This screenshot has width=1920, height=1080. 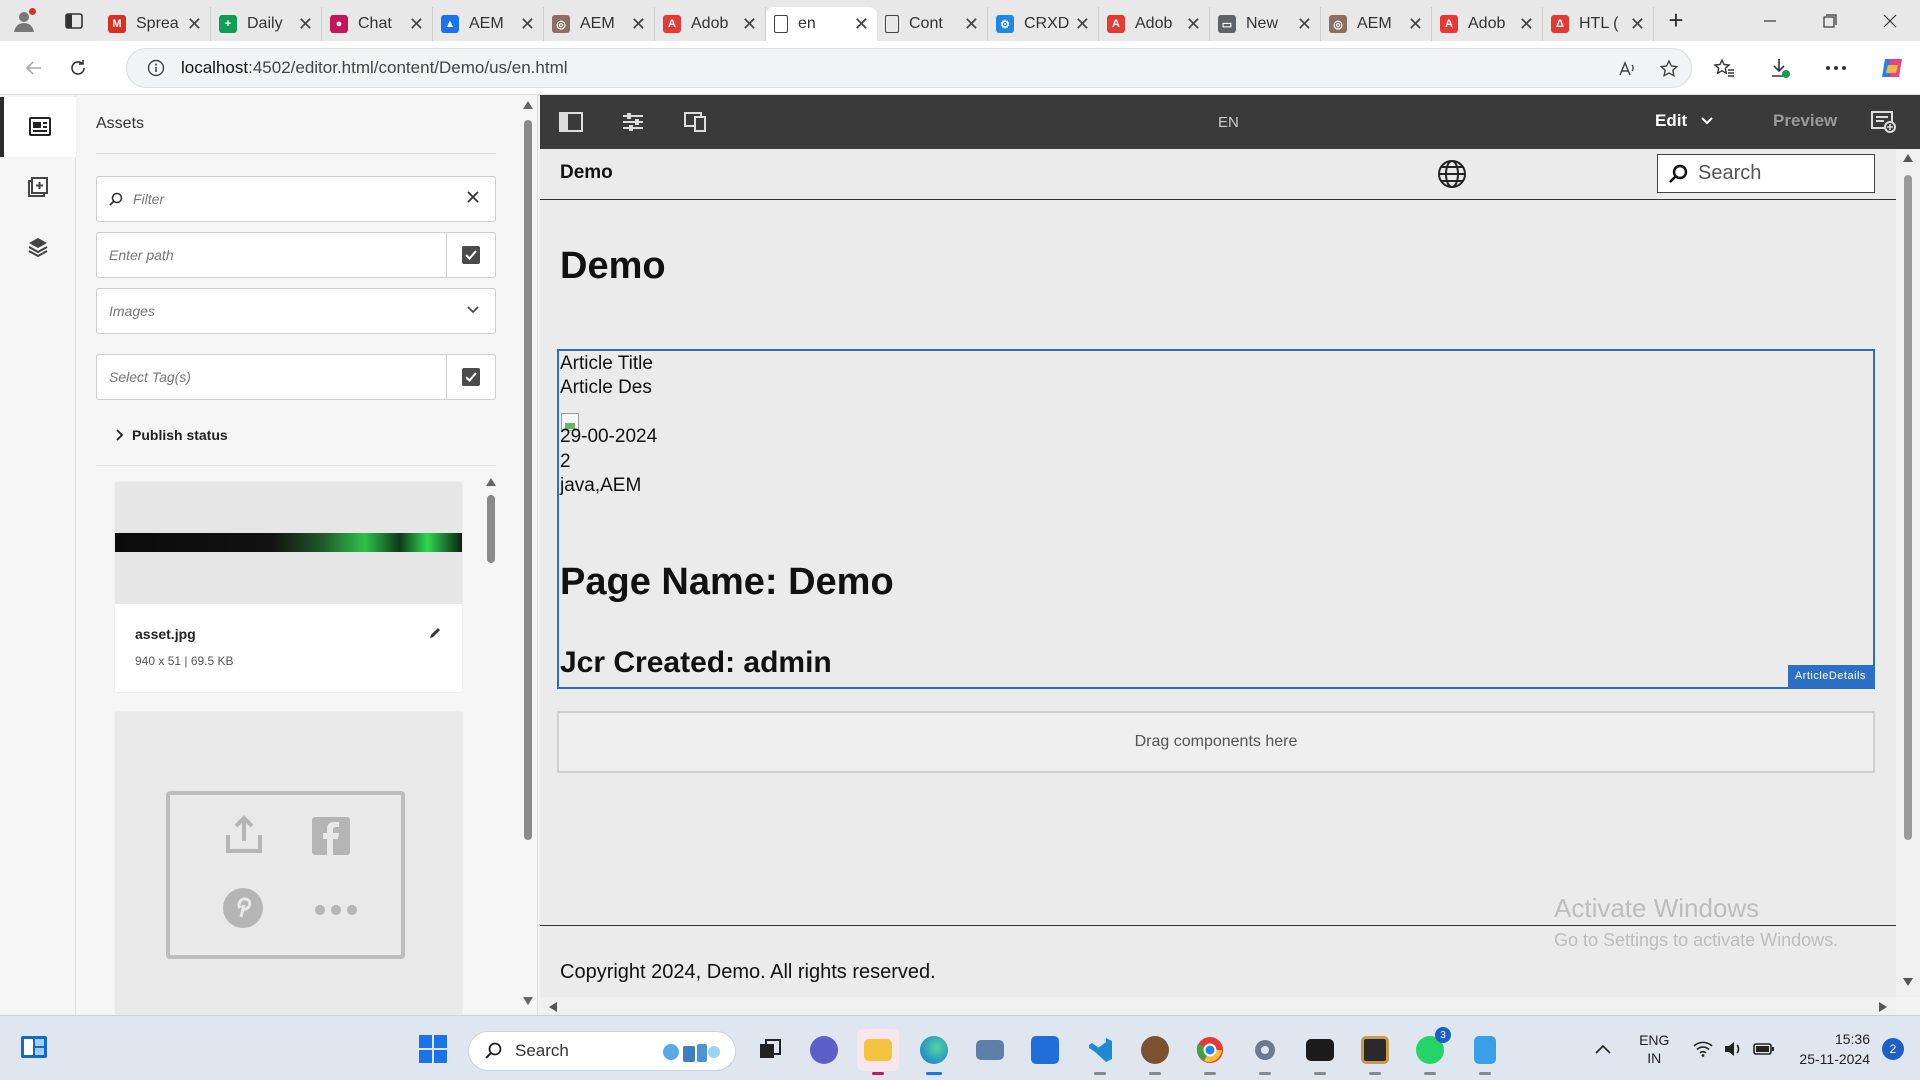 What do you see at coordinates (1780, 68) in the screenshot?
I see `downloads-icon` at bounding box center [1780, 68].